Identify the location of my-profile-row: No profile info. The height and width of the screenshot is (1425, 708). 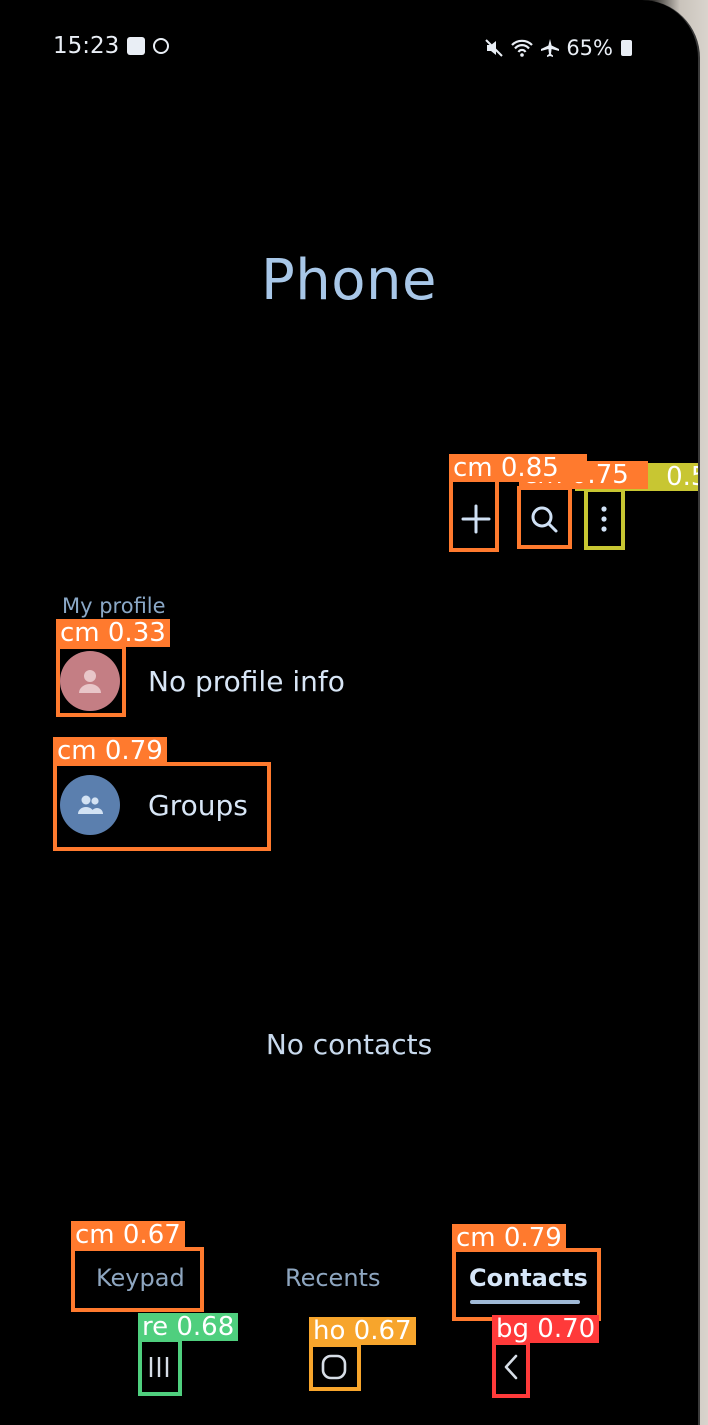
(202, 681).